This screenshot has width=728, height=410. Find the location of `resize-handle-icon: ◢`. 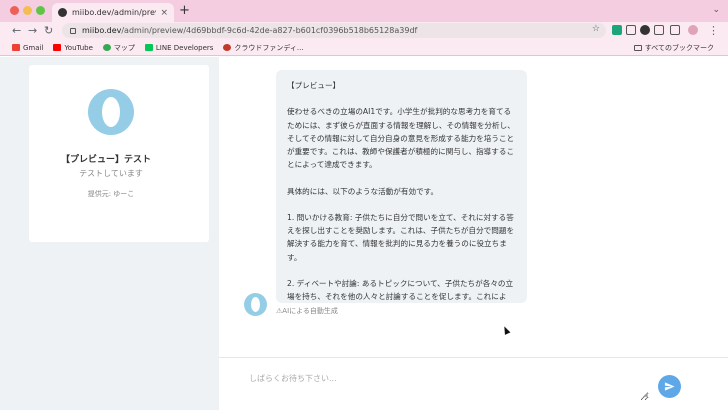

resize-handle-icon: ◢ is located at coordinates (645, 394).